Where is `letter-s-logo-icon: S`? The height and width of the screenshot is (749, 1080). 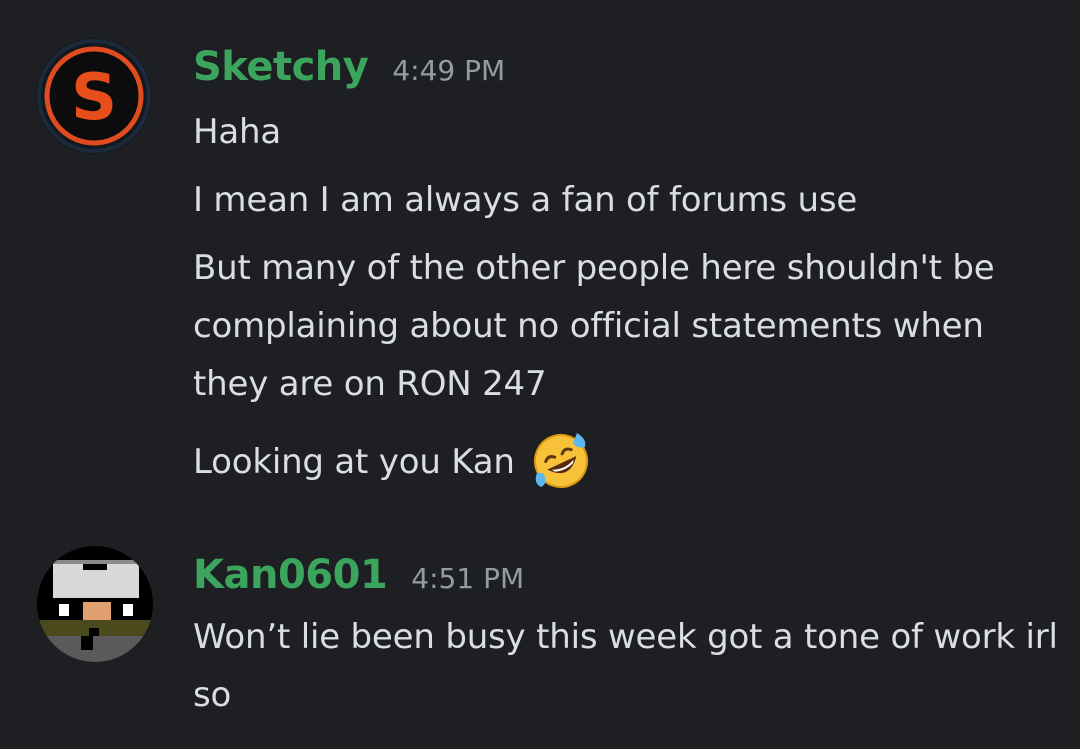
letter-s-logo-icon: S is located at coordinates (94, 96).